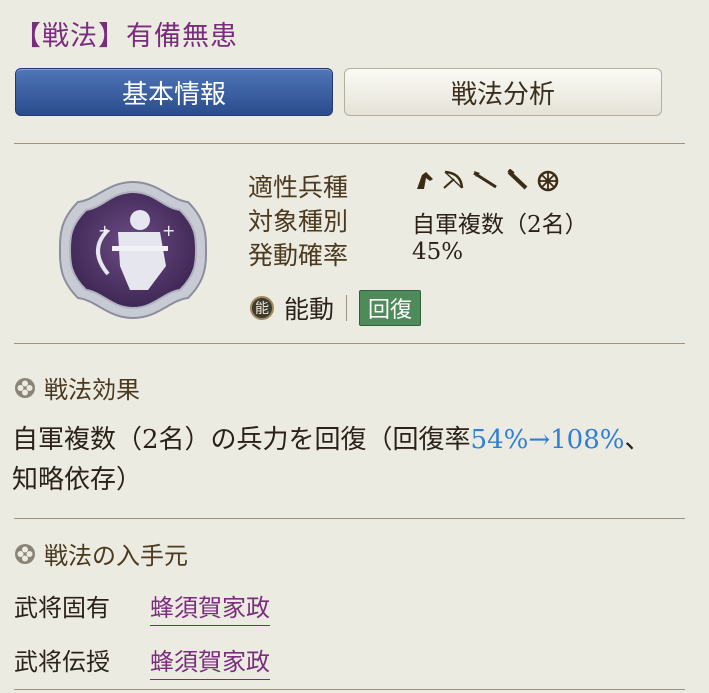  What do you see at coordinates (517, 179) in the screenshot?
I see `gun-icon` at bounding box center [517, 179].